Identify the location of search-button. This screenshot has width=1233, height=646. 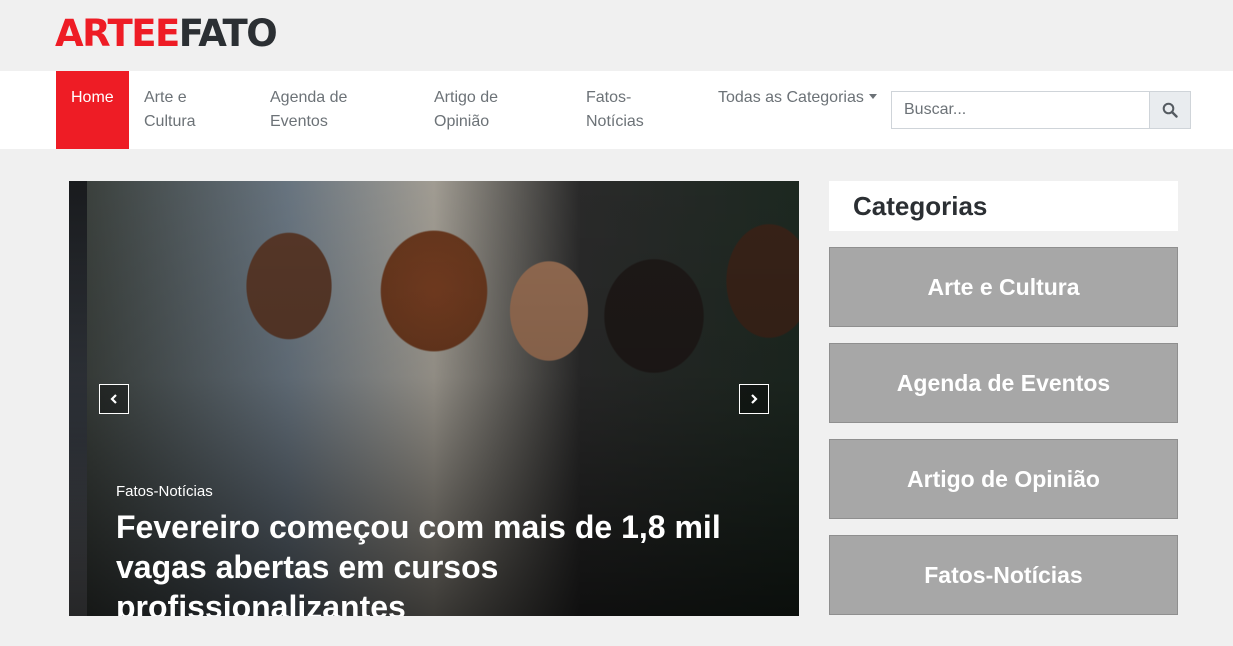
(1170, 110).